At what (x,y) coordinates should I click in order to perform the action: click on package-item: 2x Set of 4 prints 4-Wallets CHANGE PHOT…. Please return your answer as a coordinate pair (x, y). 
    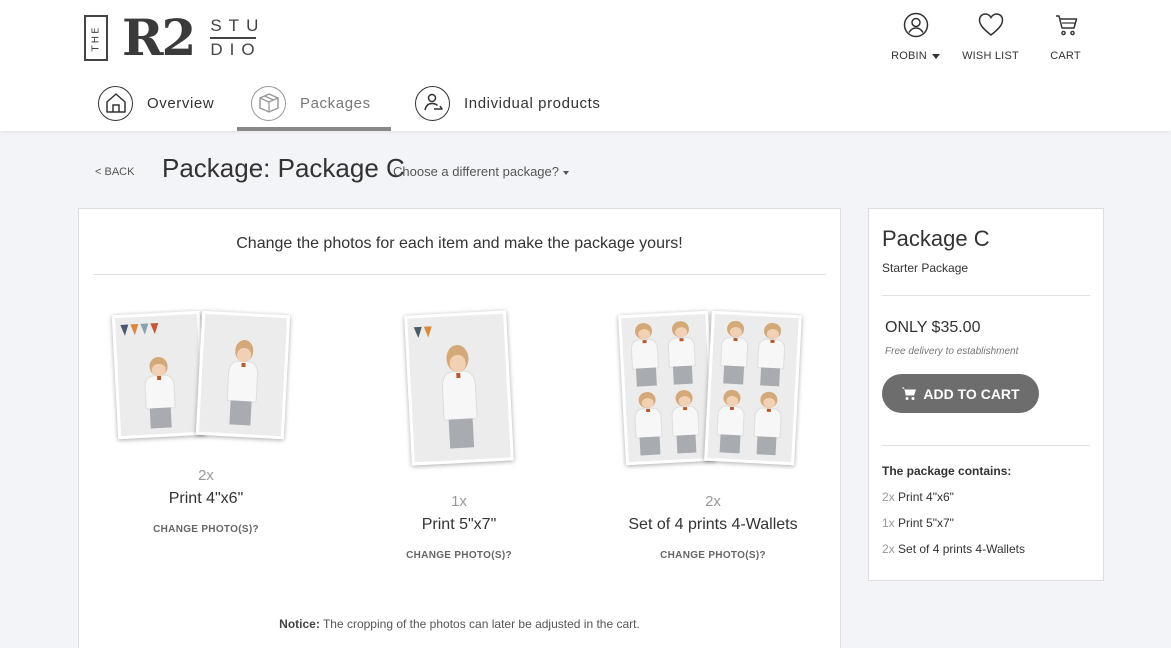
    Looking at the image, I should click on (713, 434).